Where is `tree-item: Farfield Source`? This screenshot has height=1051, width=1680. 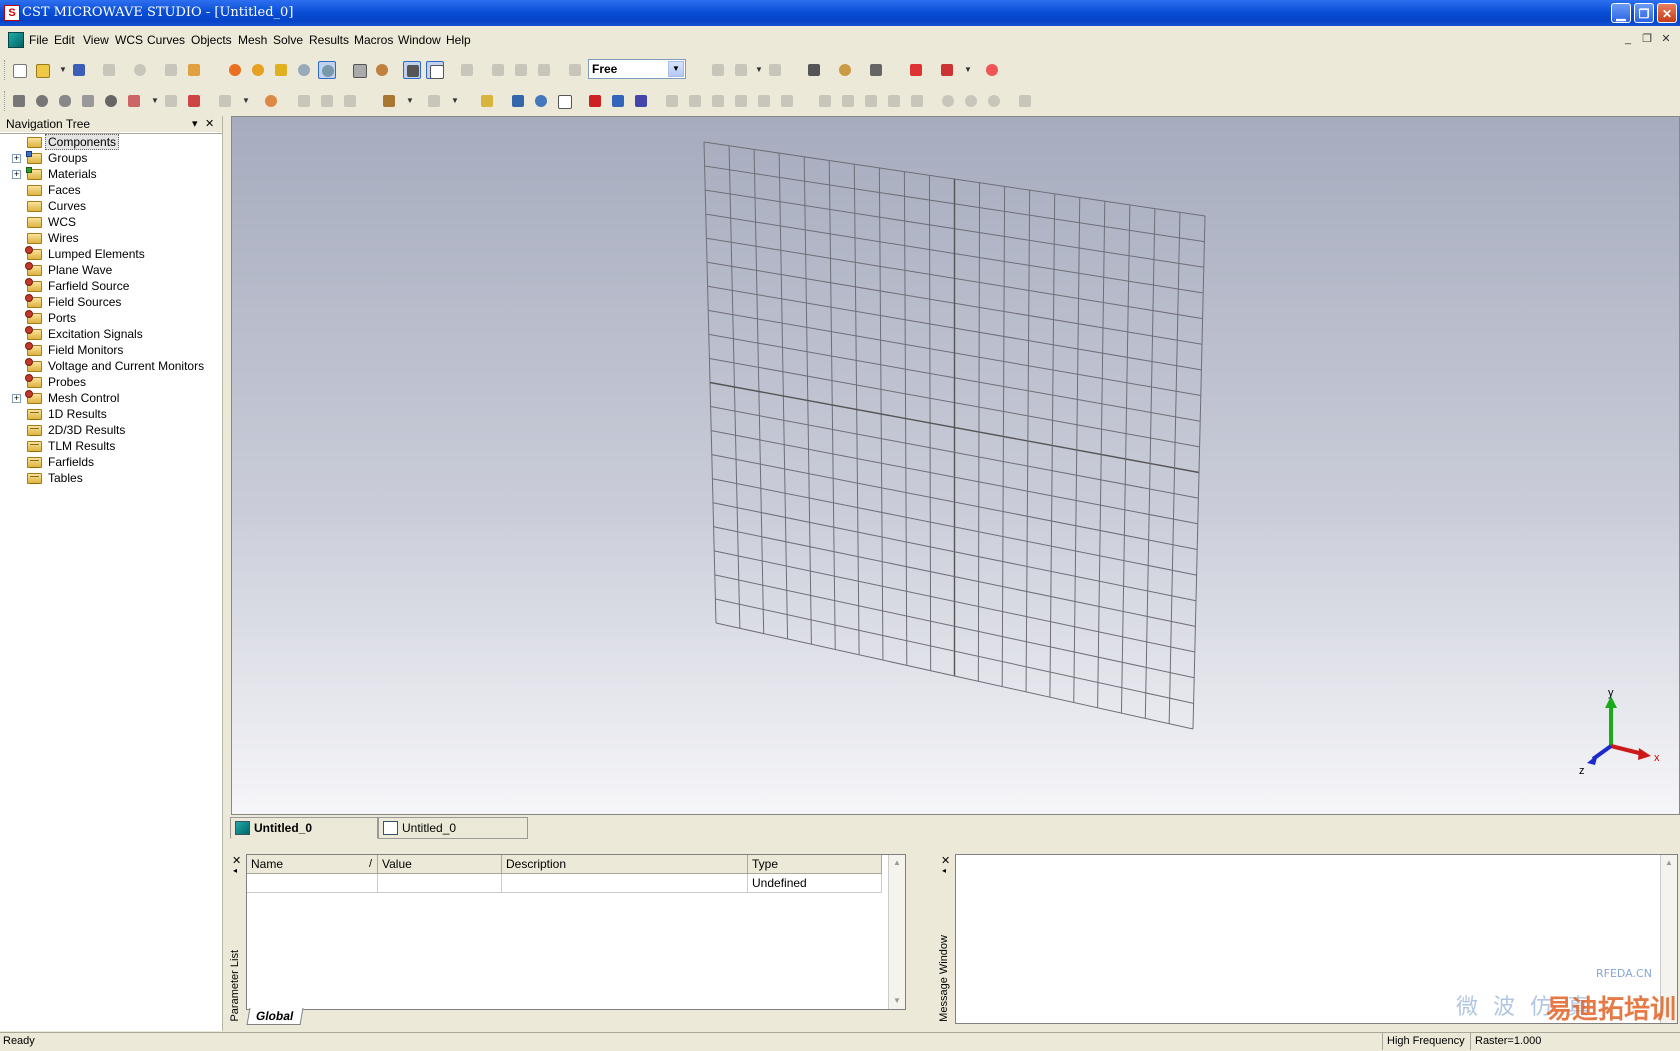
tree-item: Farfield Source is located at coordinates (111, 286).